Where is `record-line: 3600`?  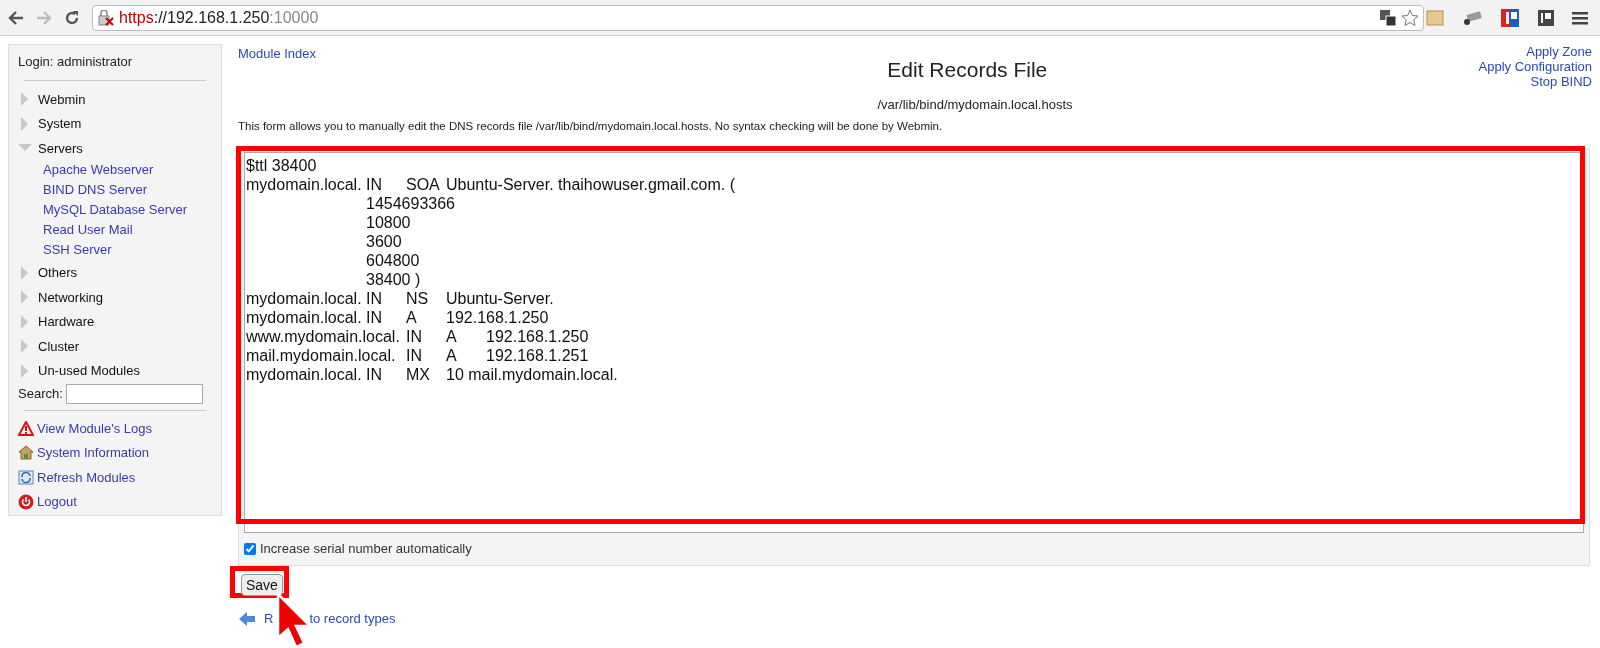 record-line: 3600 is located at coordinates (383, 241).